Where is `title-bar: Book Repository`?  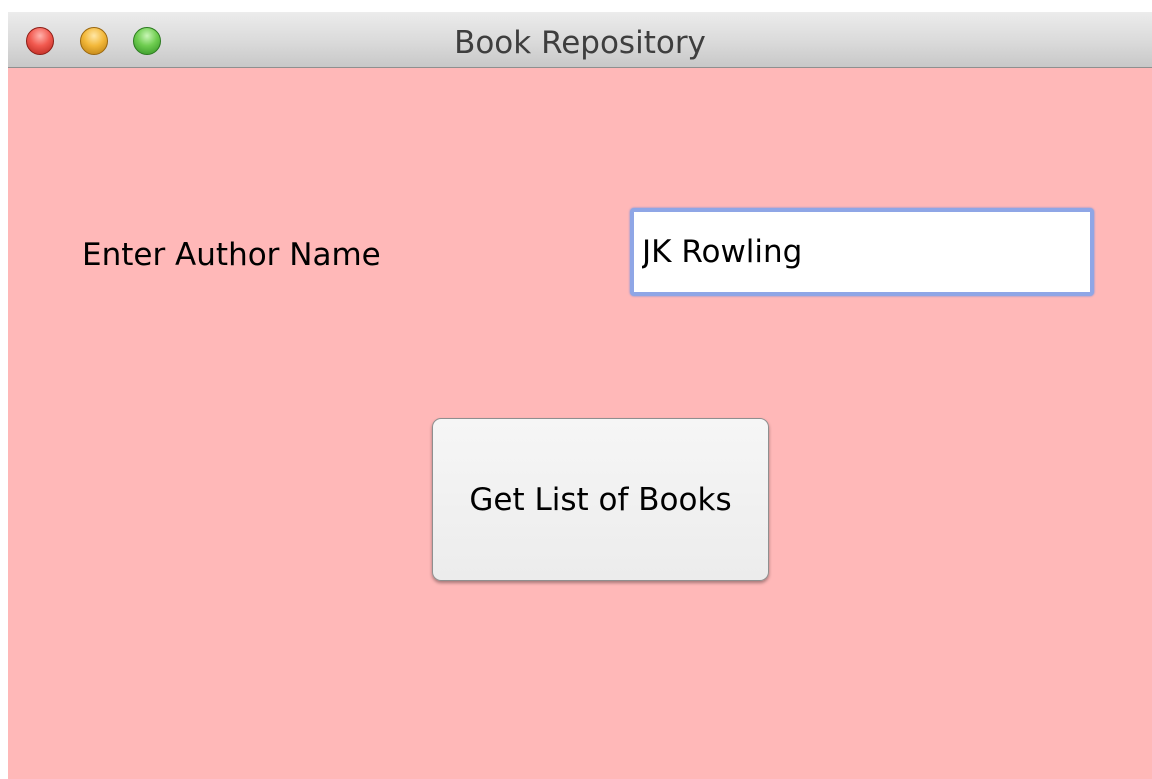
title-bar: Book Repository is located at coordinates (580, 40).